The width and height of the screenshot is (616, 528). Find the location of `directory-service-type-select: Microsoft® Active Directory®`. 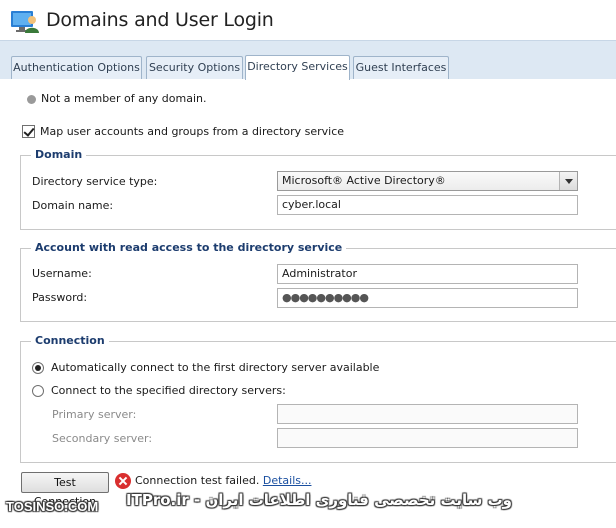

directory-service-type-select: Microsoft® Active Directory® is located at coordinates (427, 181).